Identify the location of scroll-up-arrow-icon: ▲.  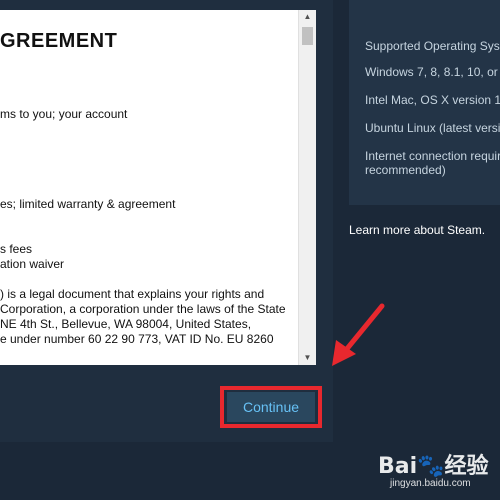
(307, 17).